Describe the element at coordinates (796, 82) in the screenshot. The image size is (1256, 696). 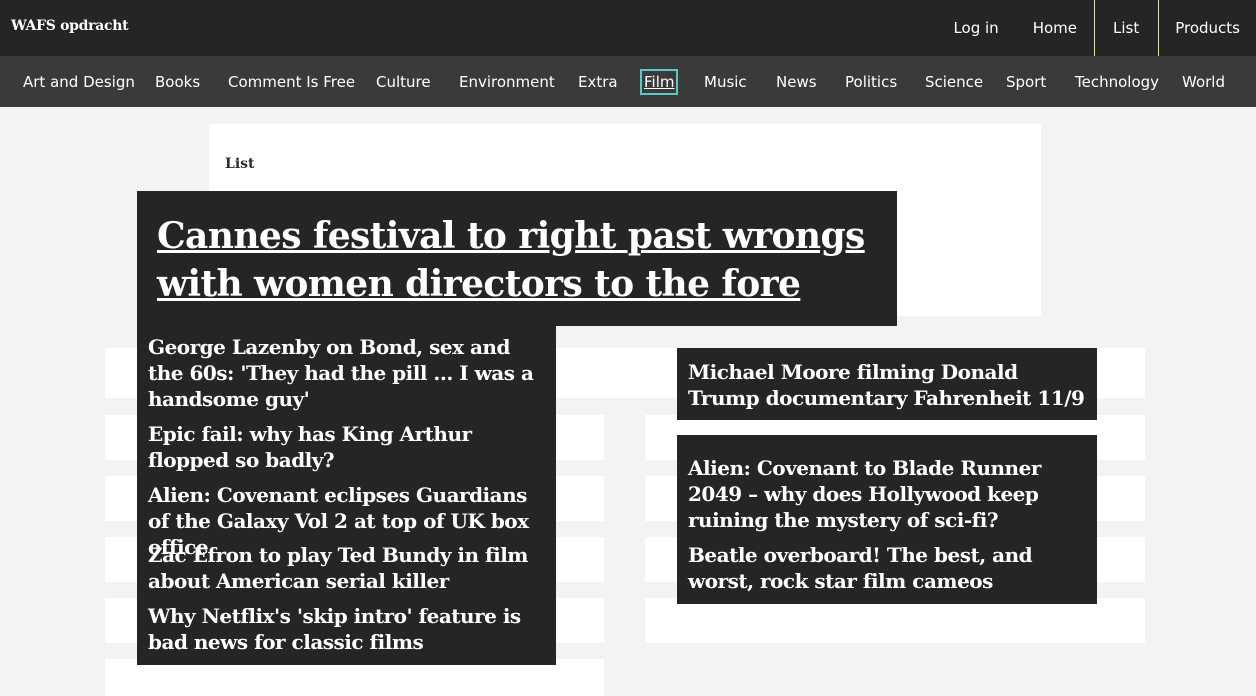
I see `category-news: News` at that location.